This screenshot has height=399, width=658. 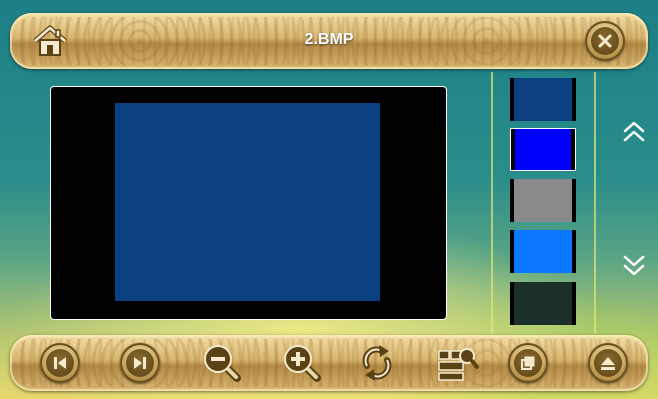 I want to click on previous-button, so click(x=60, y=363).